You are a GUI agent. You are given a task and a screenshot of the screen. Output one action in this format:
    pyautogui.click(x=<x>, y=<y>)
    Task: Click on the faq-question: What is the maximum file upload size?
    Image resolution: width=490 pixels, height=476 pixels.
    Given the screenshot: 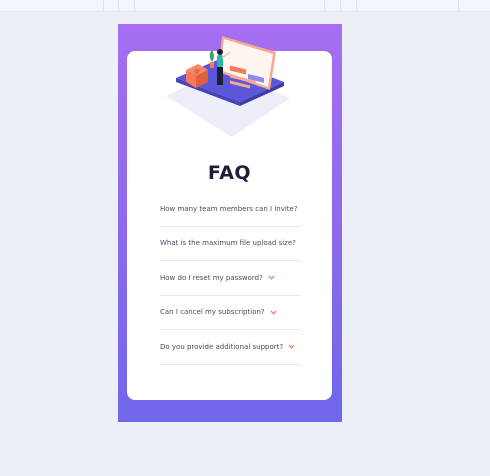 What is the action you would take?
    pyautogui.click(x=228, y=243)
    